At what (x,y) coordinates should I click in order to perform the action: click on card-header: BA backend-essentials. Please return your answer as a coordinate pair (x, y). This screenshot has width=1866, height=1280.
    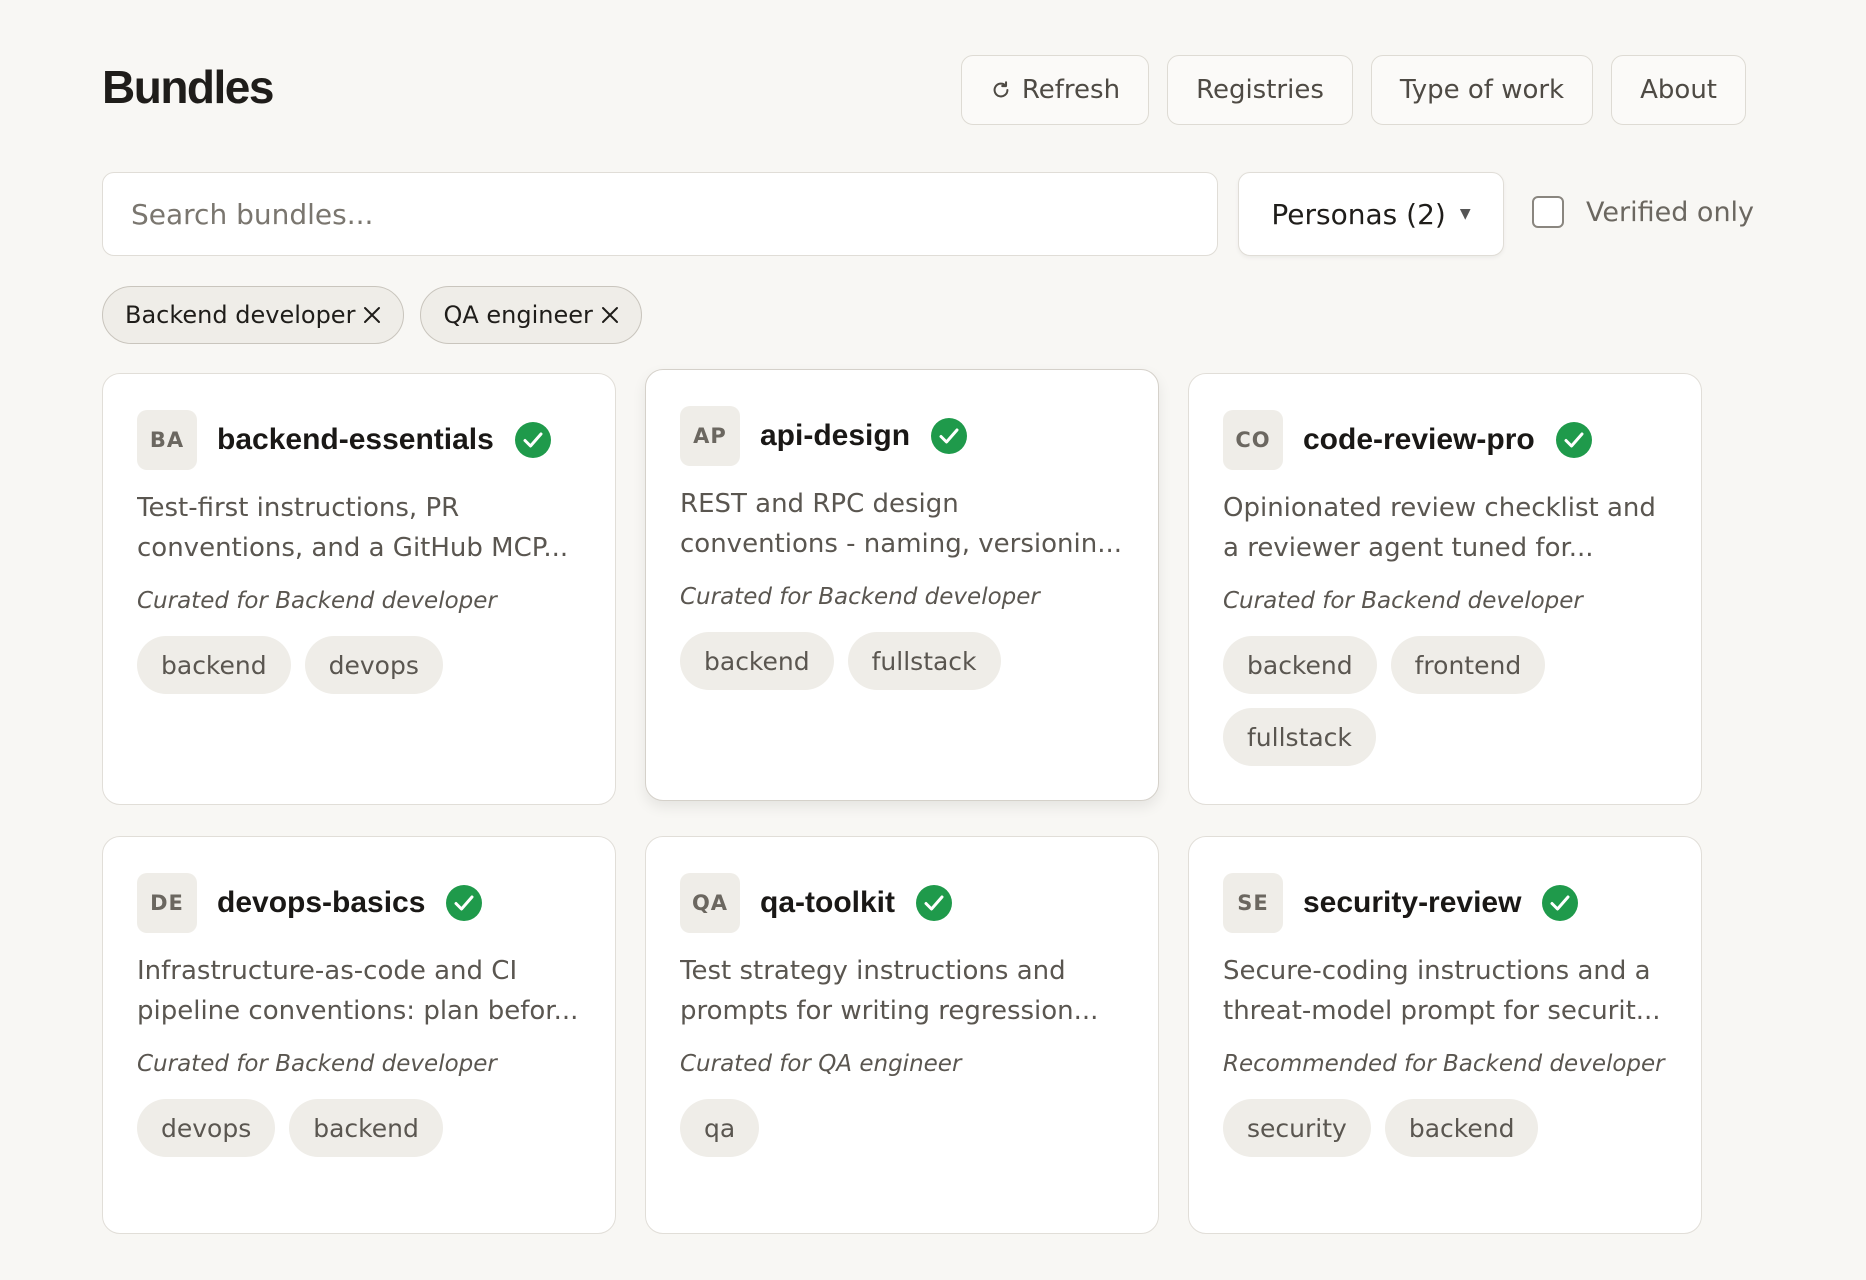
    Looking at the image, I should click on (359, 440).